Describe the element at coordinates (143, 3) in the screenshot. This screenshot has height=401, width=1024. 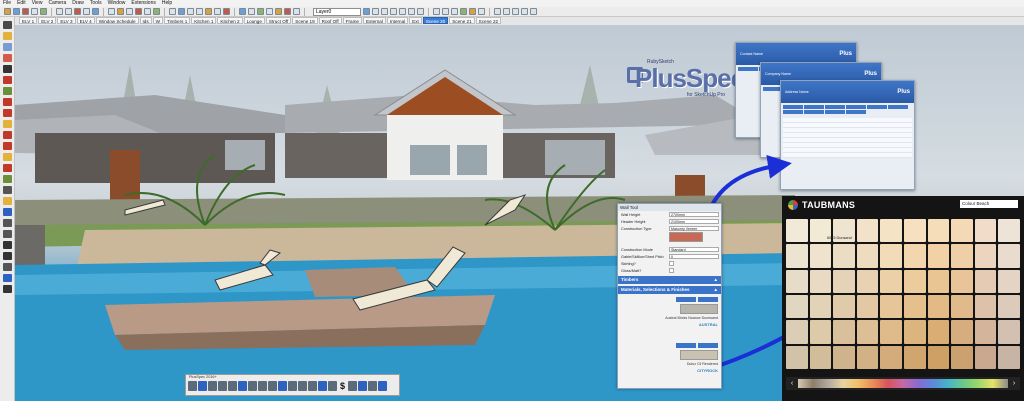
I see `menu-extensions: Extensions` at that location.